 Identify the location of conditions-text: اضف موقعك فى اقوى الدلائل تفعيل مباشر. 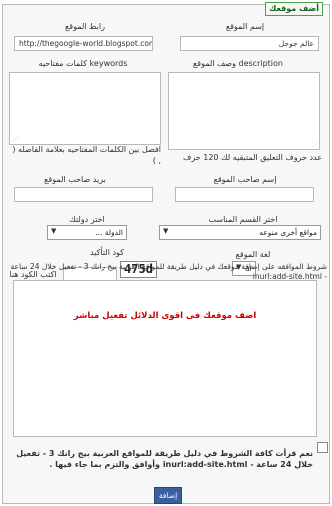
(165, 316).